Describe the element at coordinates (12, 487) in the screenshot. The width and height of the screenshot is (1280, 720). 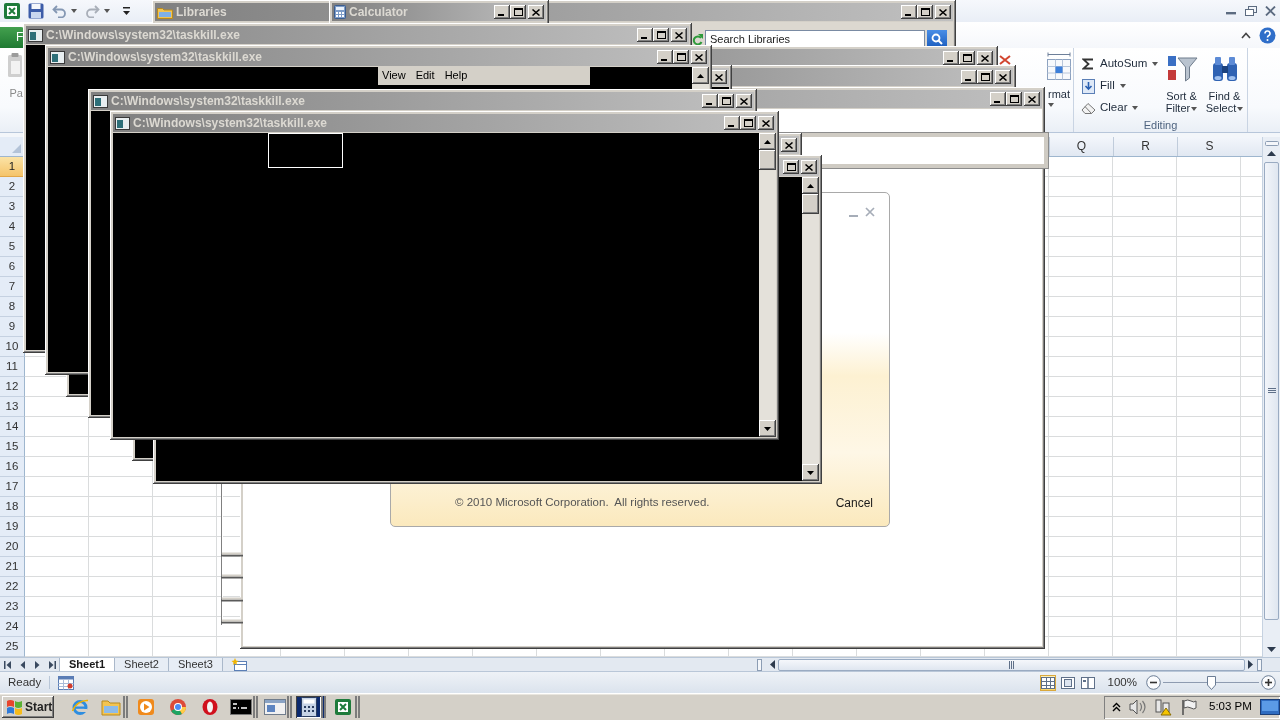
I see `row-header: 17` at that location.